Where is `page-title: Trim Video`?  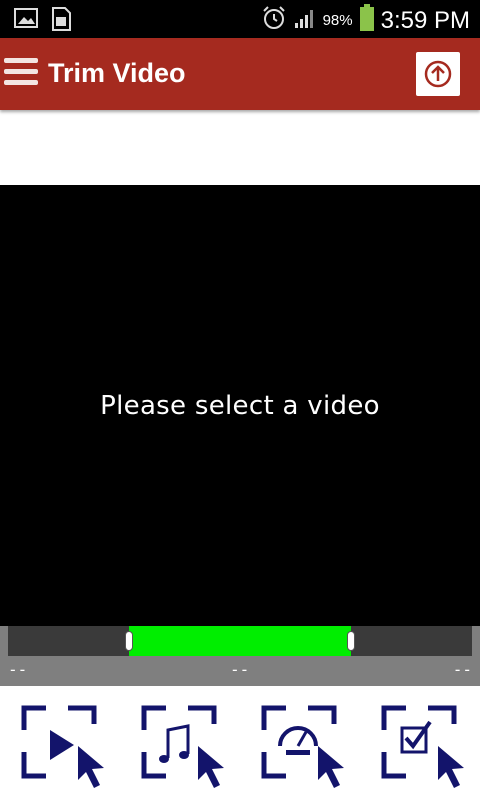 page-title: Trim Video is located at coordinates (117, 73).